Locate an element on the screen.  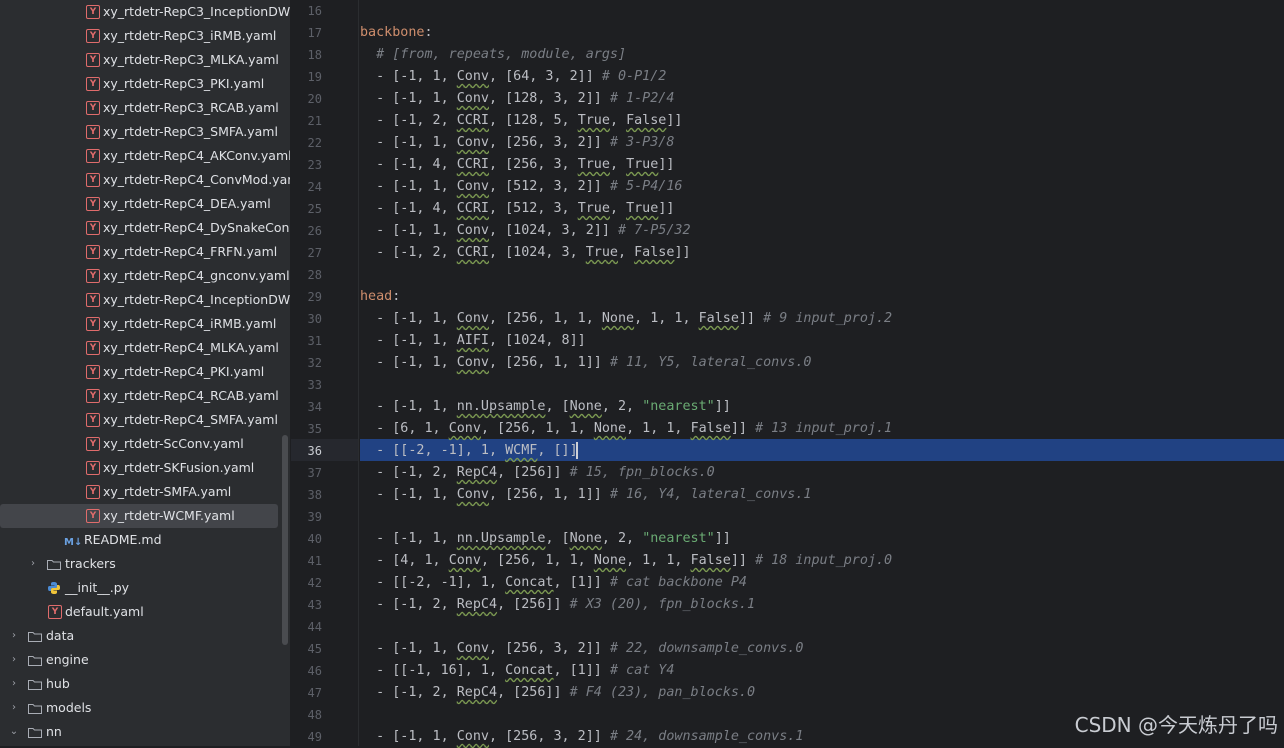
tree-item-label: xy_rtdetr-RepC4_gnconv.yaml is located at coordinates (196, 275).